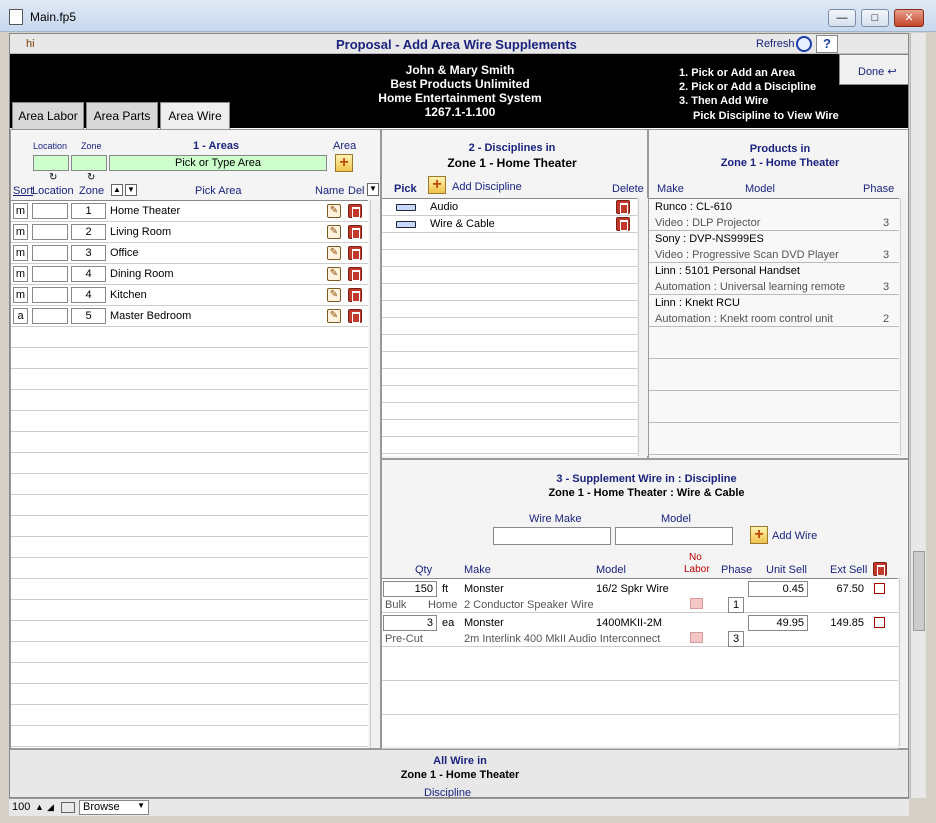 This screenshot has height=823, width=936. I want to click on zoom-in-icon: ◢, so click(50, 807).